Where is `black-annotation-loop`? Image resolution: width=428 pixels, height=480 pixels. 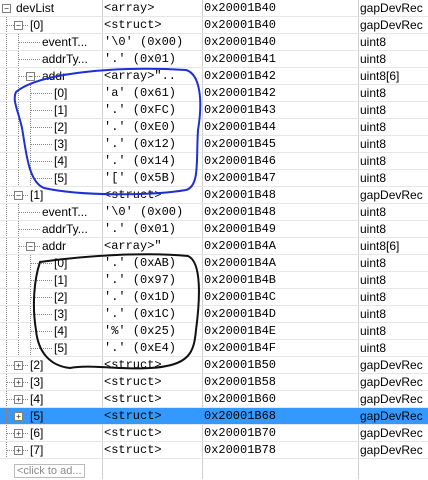
black-annotation-loop is located at coordinates (116, 311).